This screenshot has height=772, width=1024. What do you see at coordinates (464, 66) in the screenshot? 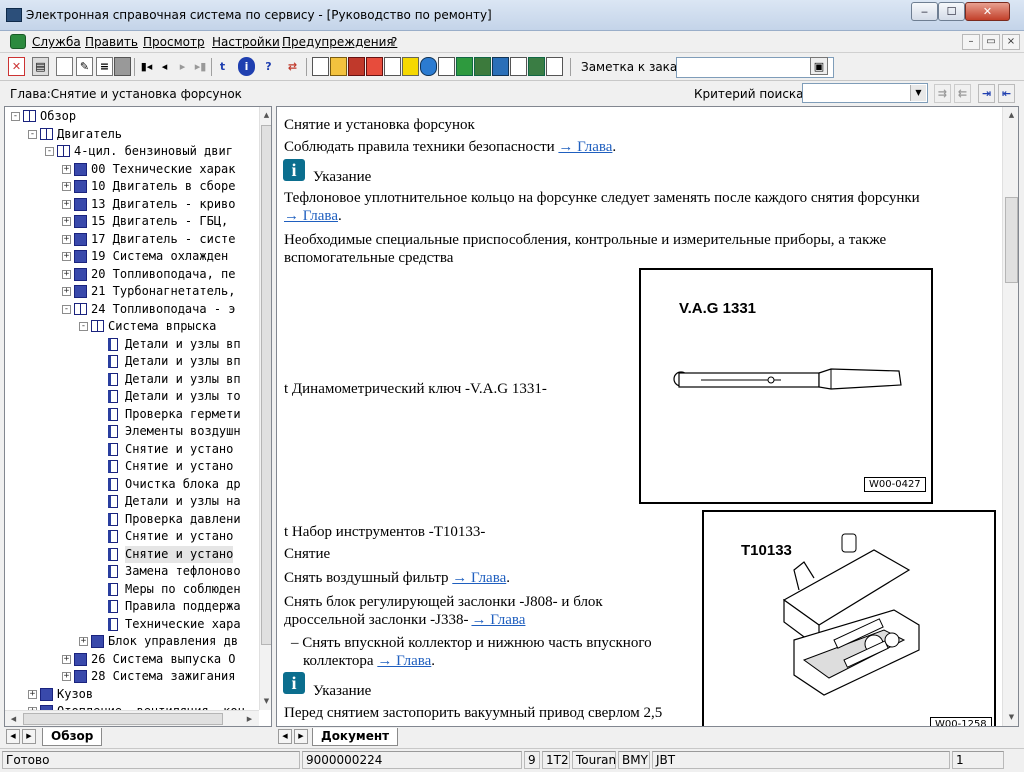
I see `pencil-icon` at bounding box center [464, 66].